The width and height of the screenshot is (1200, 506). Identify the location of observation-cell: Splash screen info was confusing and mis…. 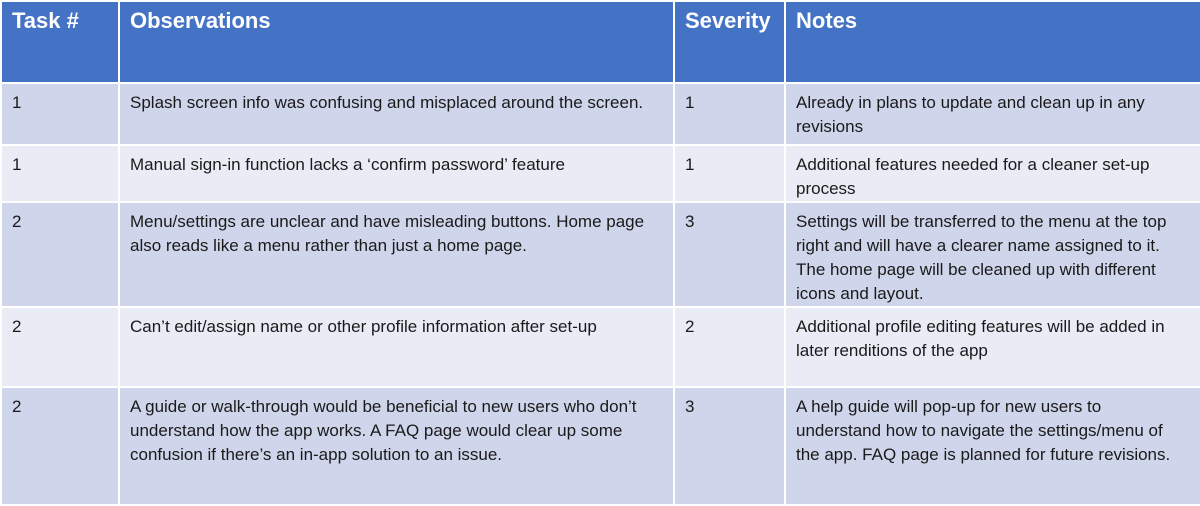
(396, 114).